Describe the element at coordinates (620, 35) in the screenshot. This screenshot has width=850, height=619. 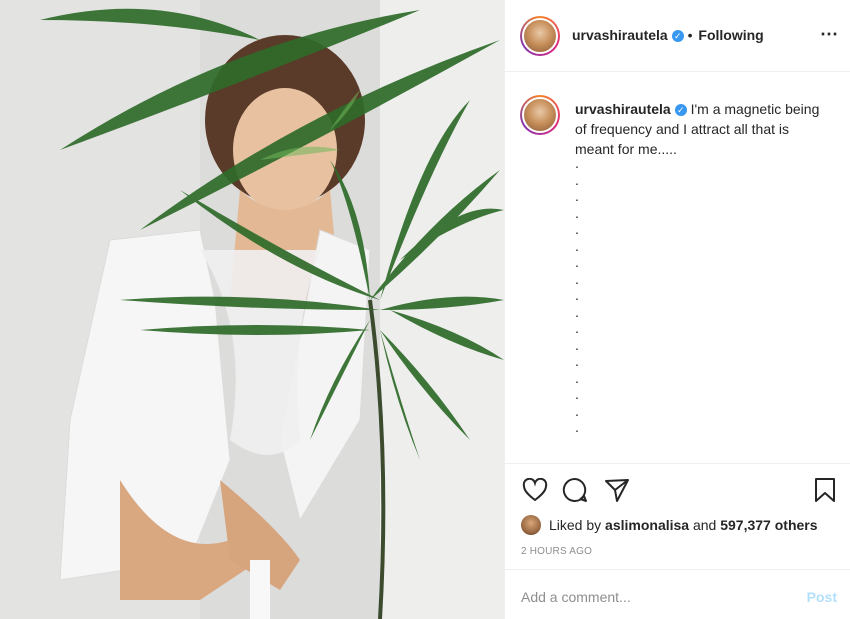
I see `author-username: urvashirautela` at that location.